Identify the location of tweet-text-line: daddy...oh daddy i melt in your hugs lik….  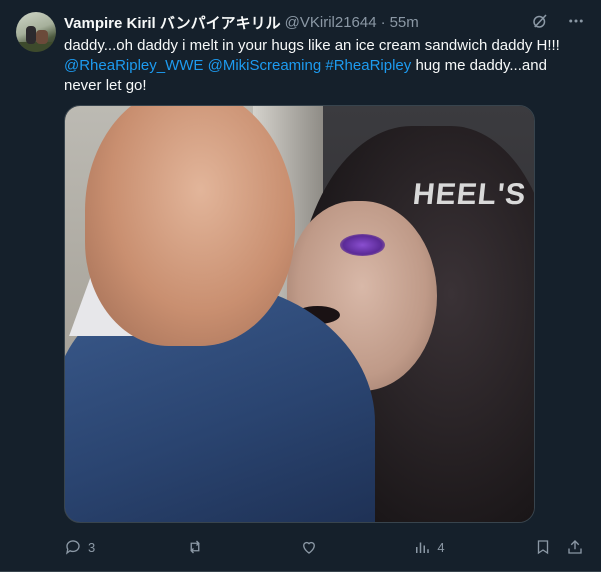
(312, 45).